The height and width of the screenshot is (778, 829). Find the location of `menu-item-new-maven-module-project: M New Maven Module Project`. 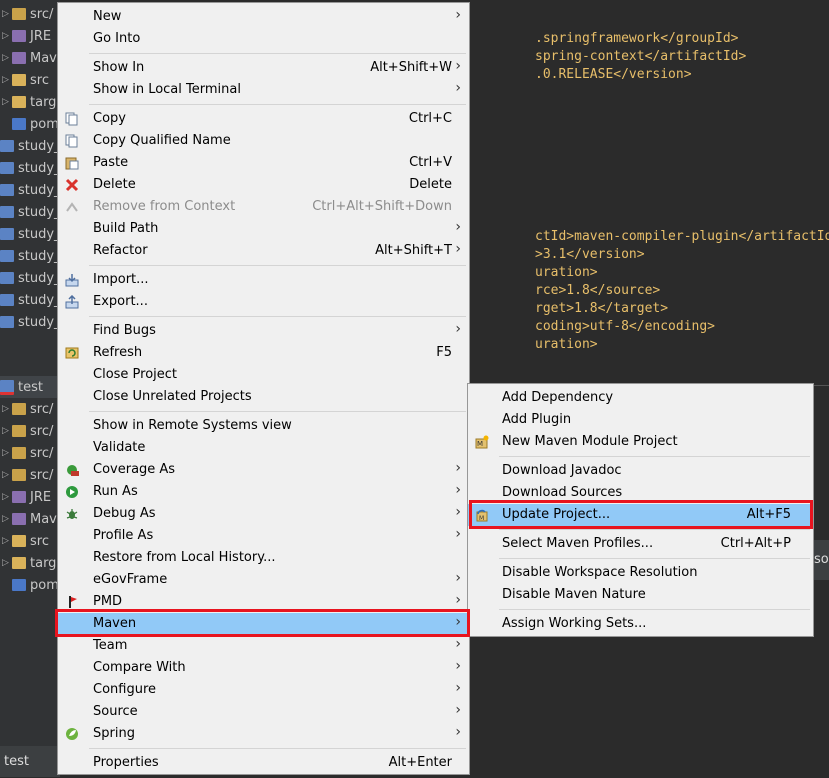

menu-item-new-maven-module-project: M New Maven Module Project is located at coordinates (640, 442).